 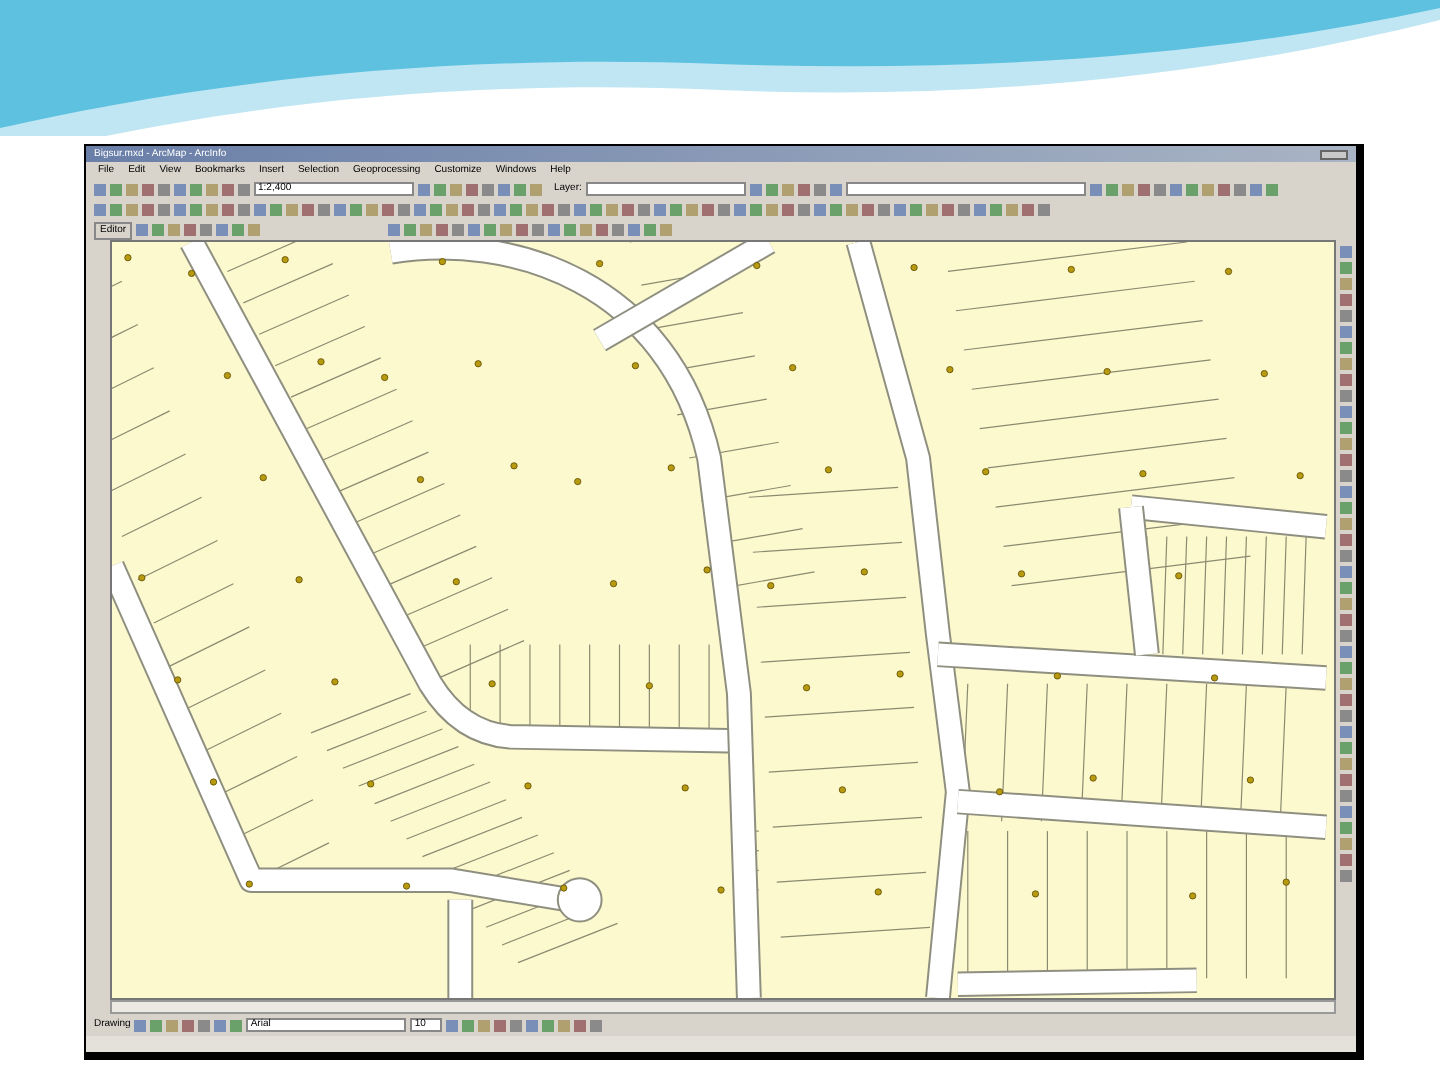 I want to click on georeference-dropdown, so click(x=965, y=189).